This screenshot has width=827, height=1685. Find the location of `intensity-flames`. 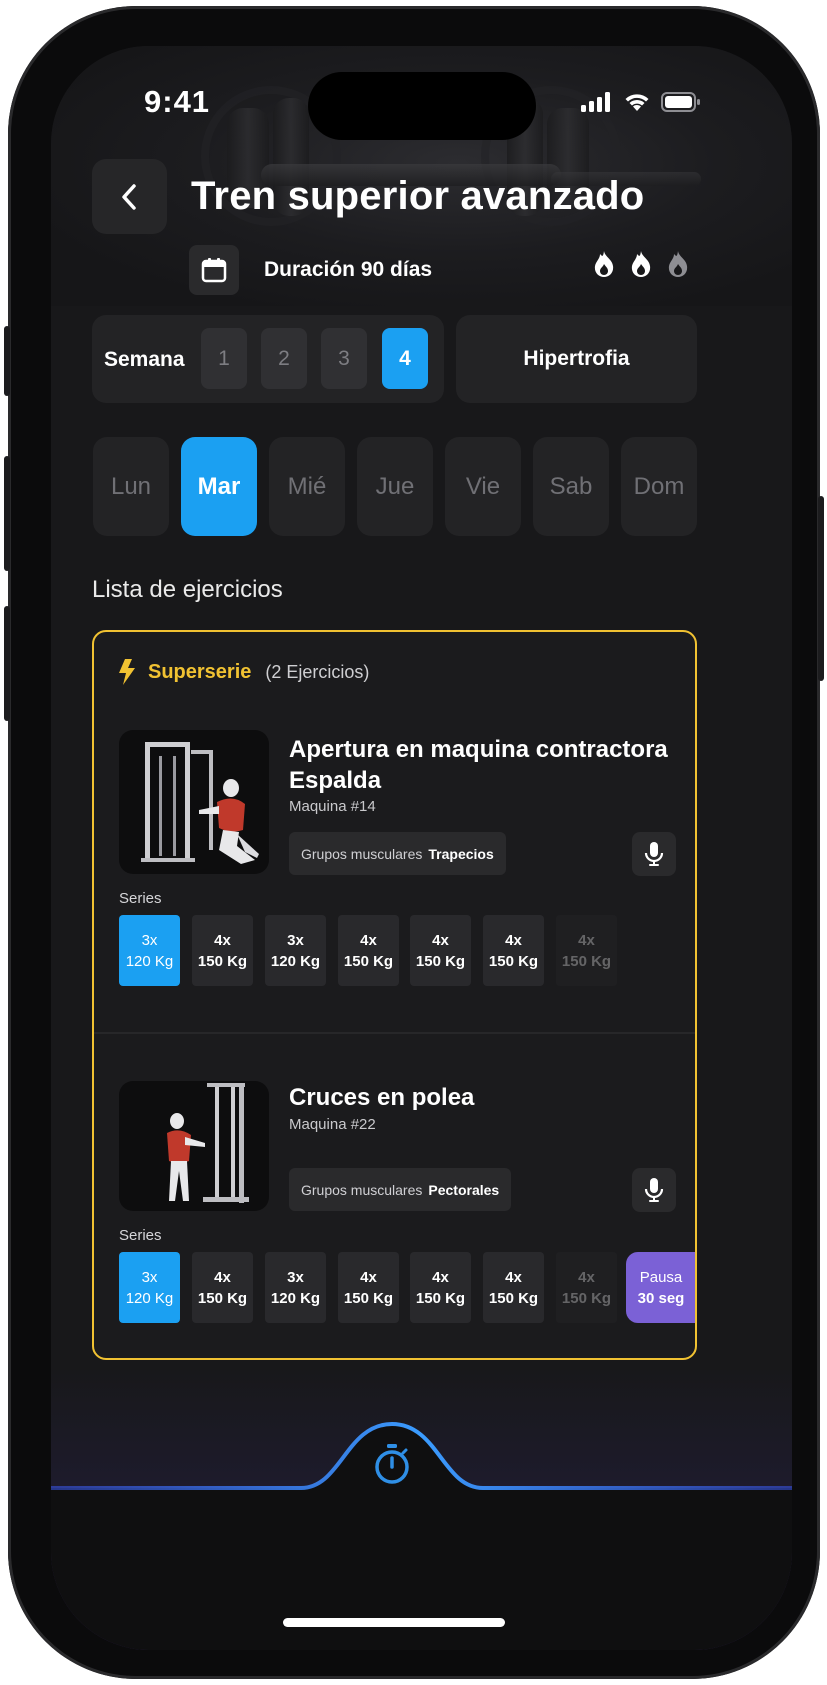

intensity-flames is located at coordinates (641, 264).